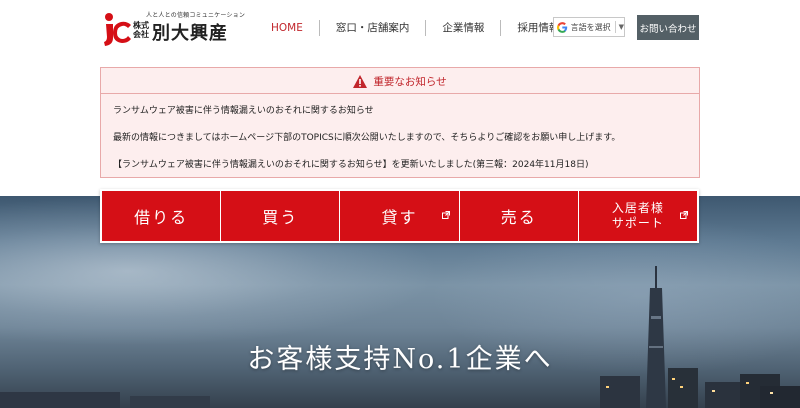 The height and width of the screenshot is (408, 800). I want to click on menu-item-label: 売る, so click(518, 217).